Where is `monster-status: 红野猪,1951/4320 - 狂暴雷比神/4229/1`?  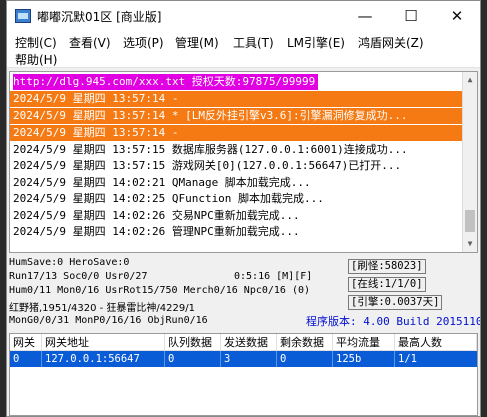 monster-status: 红野猪,1951/4320 - 狂暴雷比神/4229/1 is located at coordinates (102, 308).